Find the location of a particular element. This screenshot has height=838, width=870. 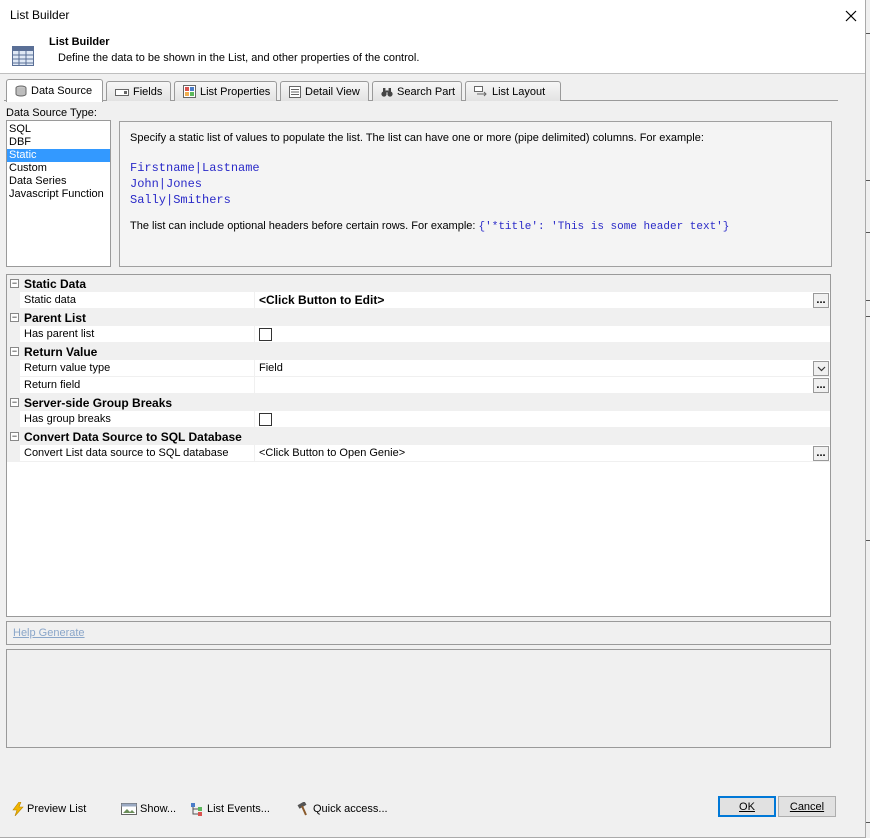

tab-label: Fields is located at coordinates (148, 91).